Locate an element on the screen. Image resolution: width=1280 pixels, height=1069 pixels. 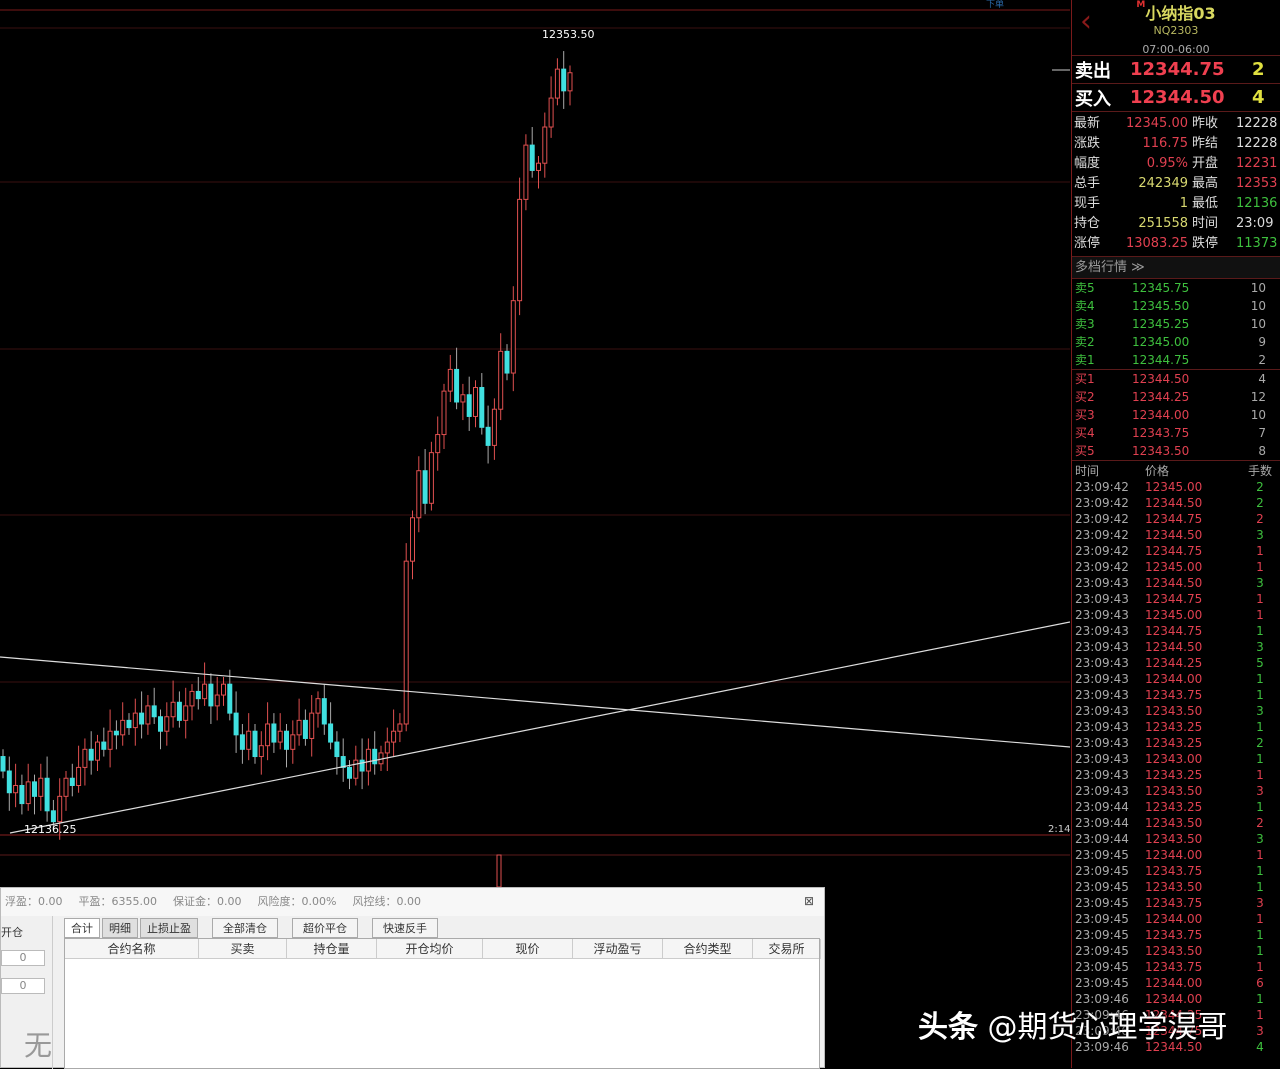
action-button: 超价平仓 is located at coordinates (325, 928).